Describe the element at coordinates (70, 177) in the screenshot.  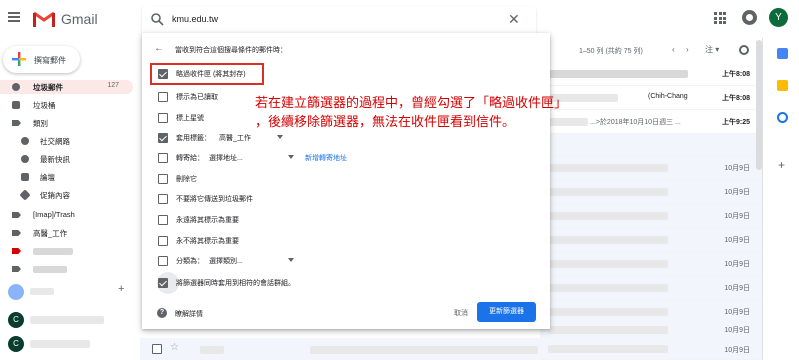
I see `sidebar-item-forums: 論壇` at that location.